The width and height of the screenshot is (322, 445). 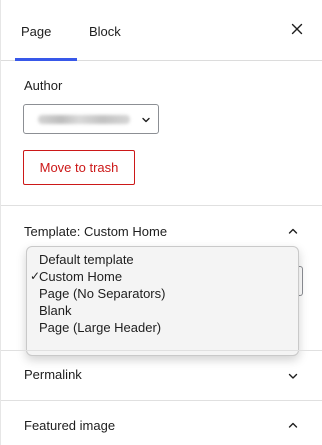 I want to click on sidebar-tabs: Page Block, so click(x=161, y=30).